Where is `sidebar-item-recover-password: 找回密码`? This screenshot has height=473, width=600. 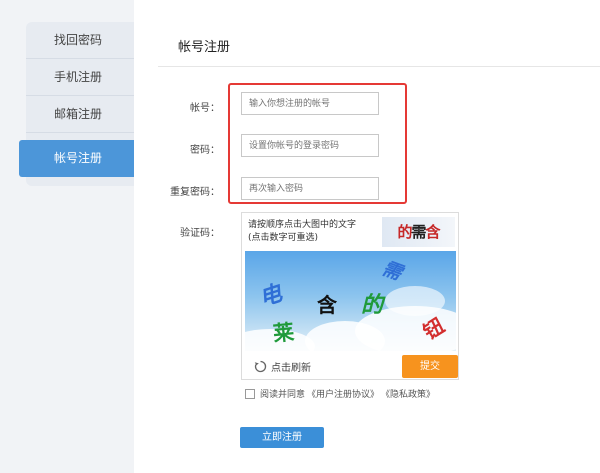 sidebar-item-recover-password: 找回密码 is located at coordinates (80, 40).